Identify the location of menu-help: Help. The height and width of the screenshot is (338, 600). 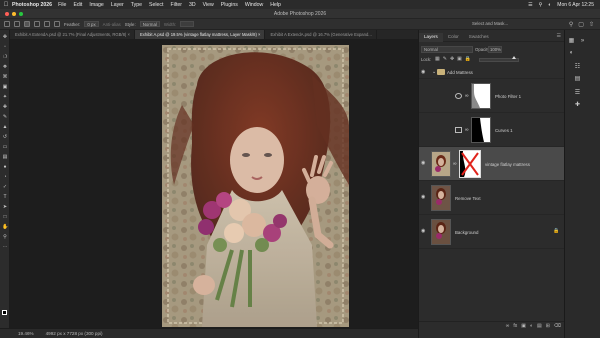
(275, 5).